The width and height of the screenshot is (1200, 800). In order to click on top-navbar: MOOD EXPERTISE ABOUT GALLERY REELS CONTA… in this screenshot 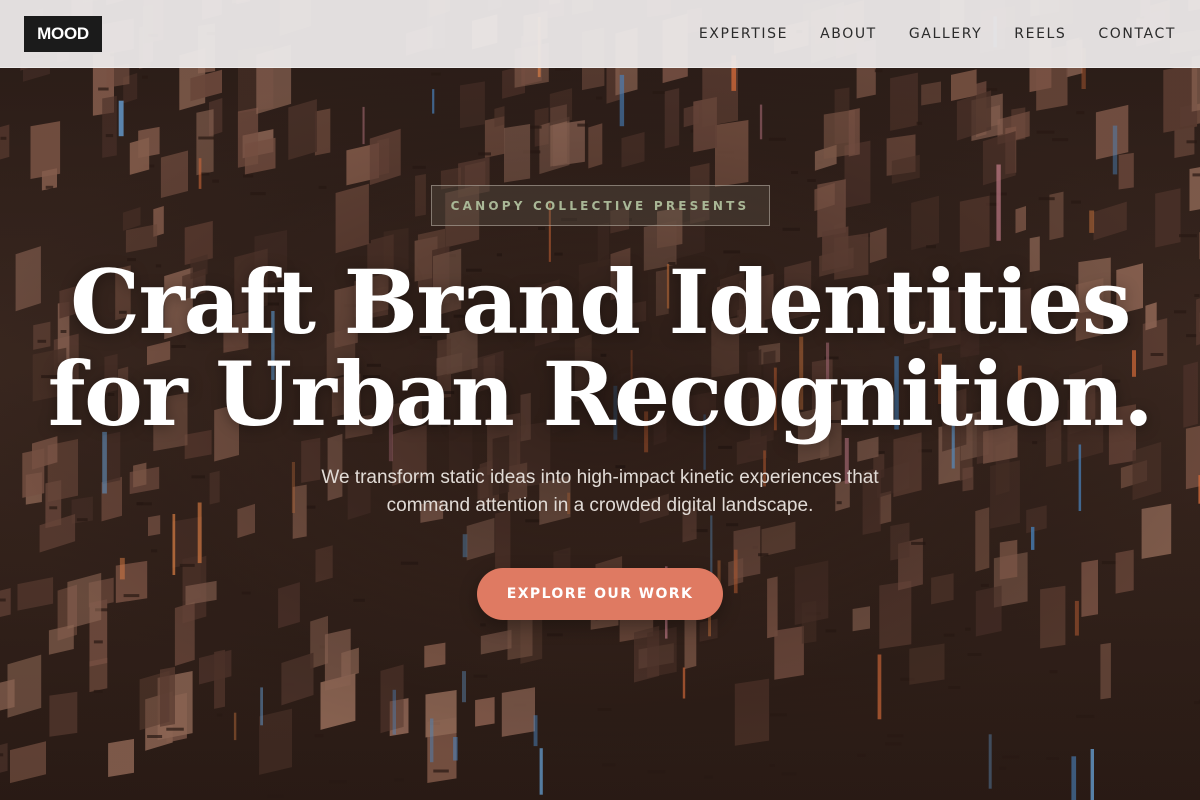, I will do `click(600, 34)`.